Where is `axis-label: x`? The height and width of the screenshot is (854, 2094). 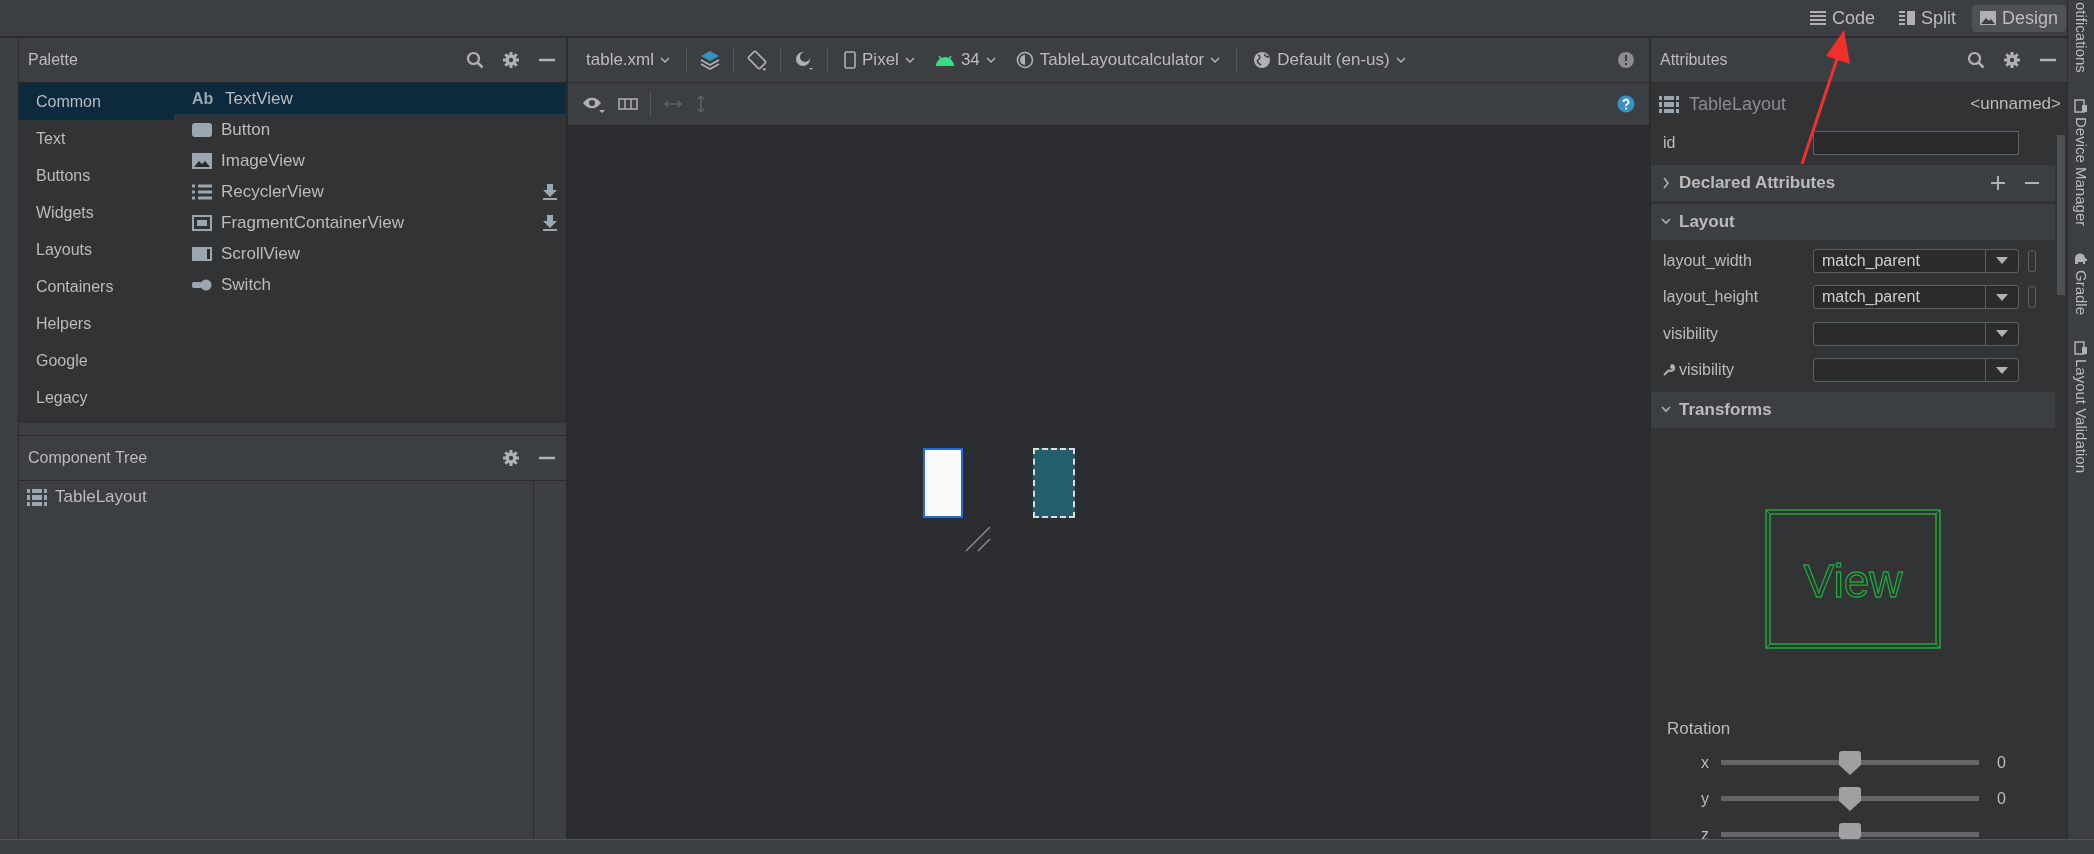
axis-label: x is located at coordinates (1705, 762).